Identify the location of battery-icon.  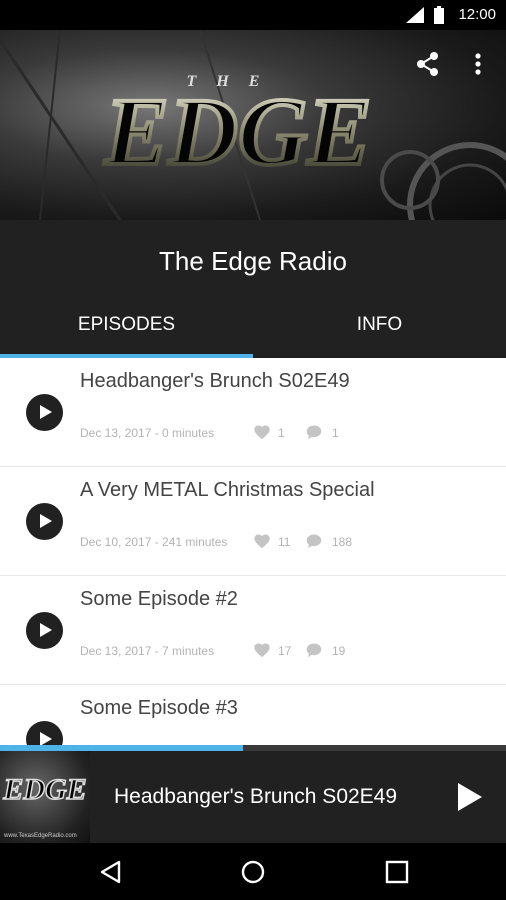
(439, 15).